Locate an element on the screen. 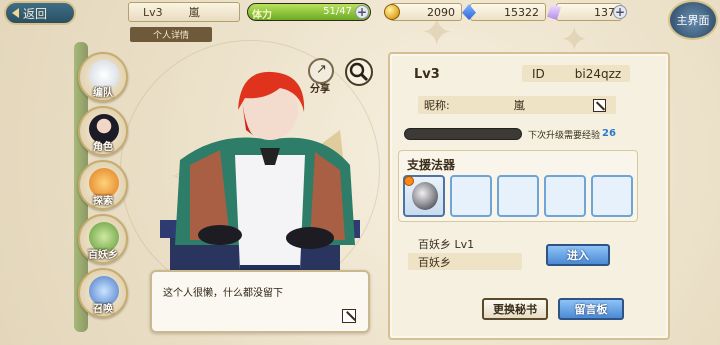 This screenshot has height=345, width=720. player-name: 嵐 is located at coordinates (194, 12).